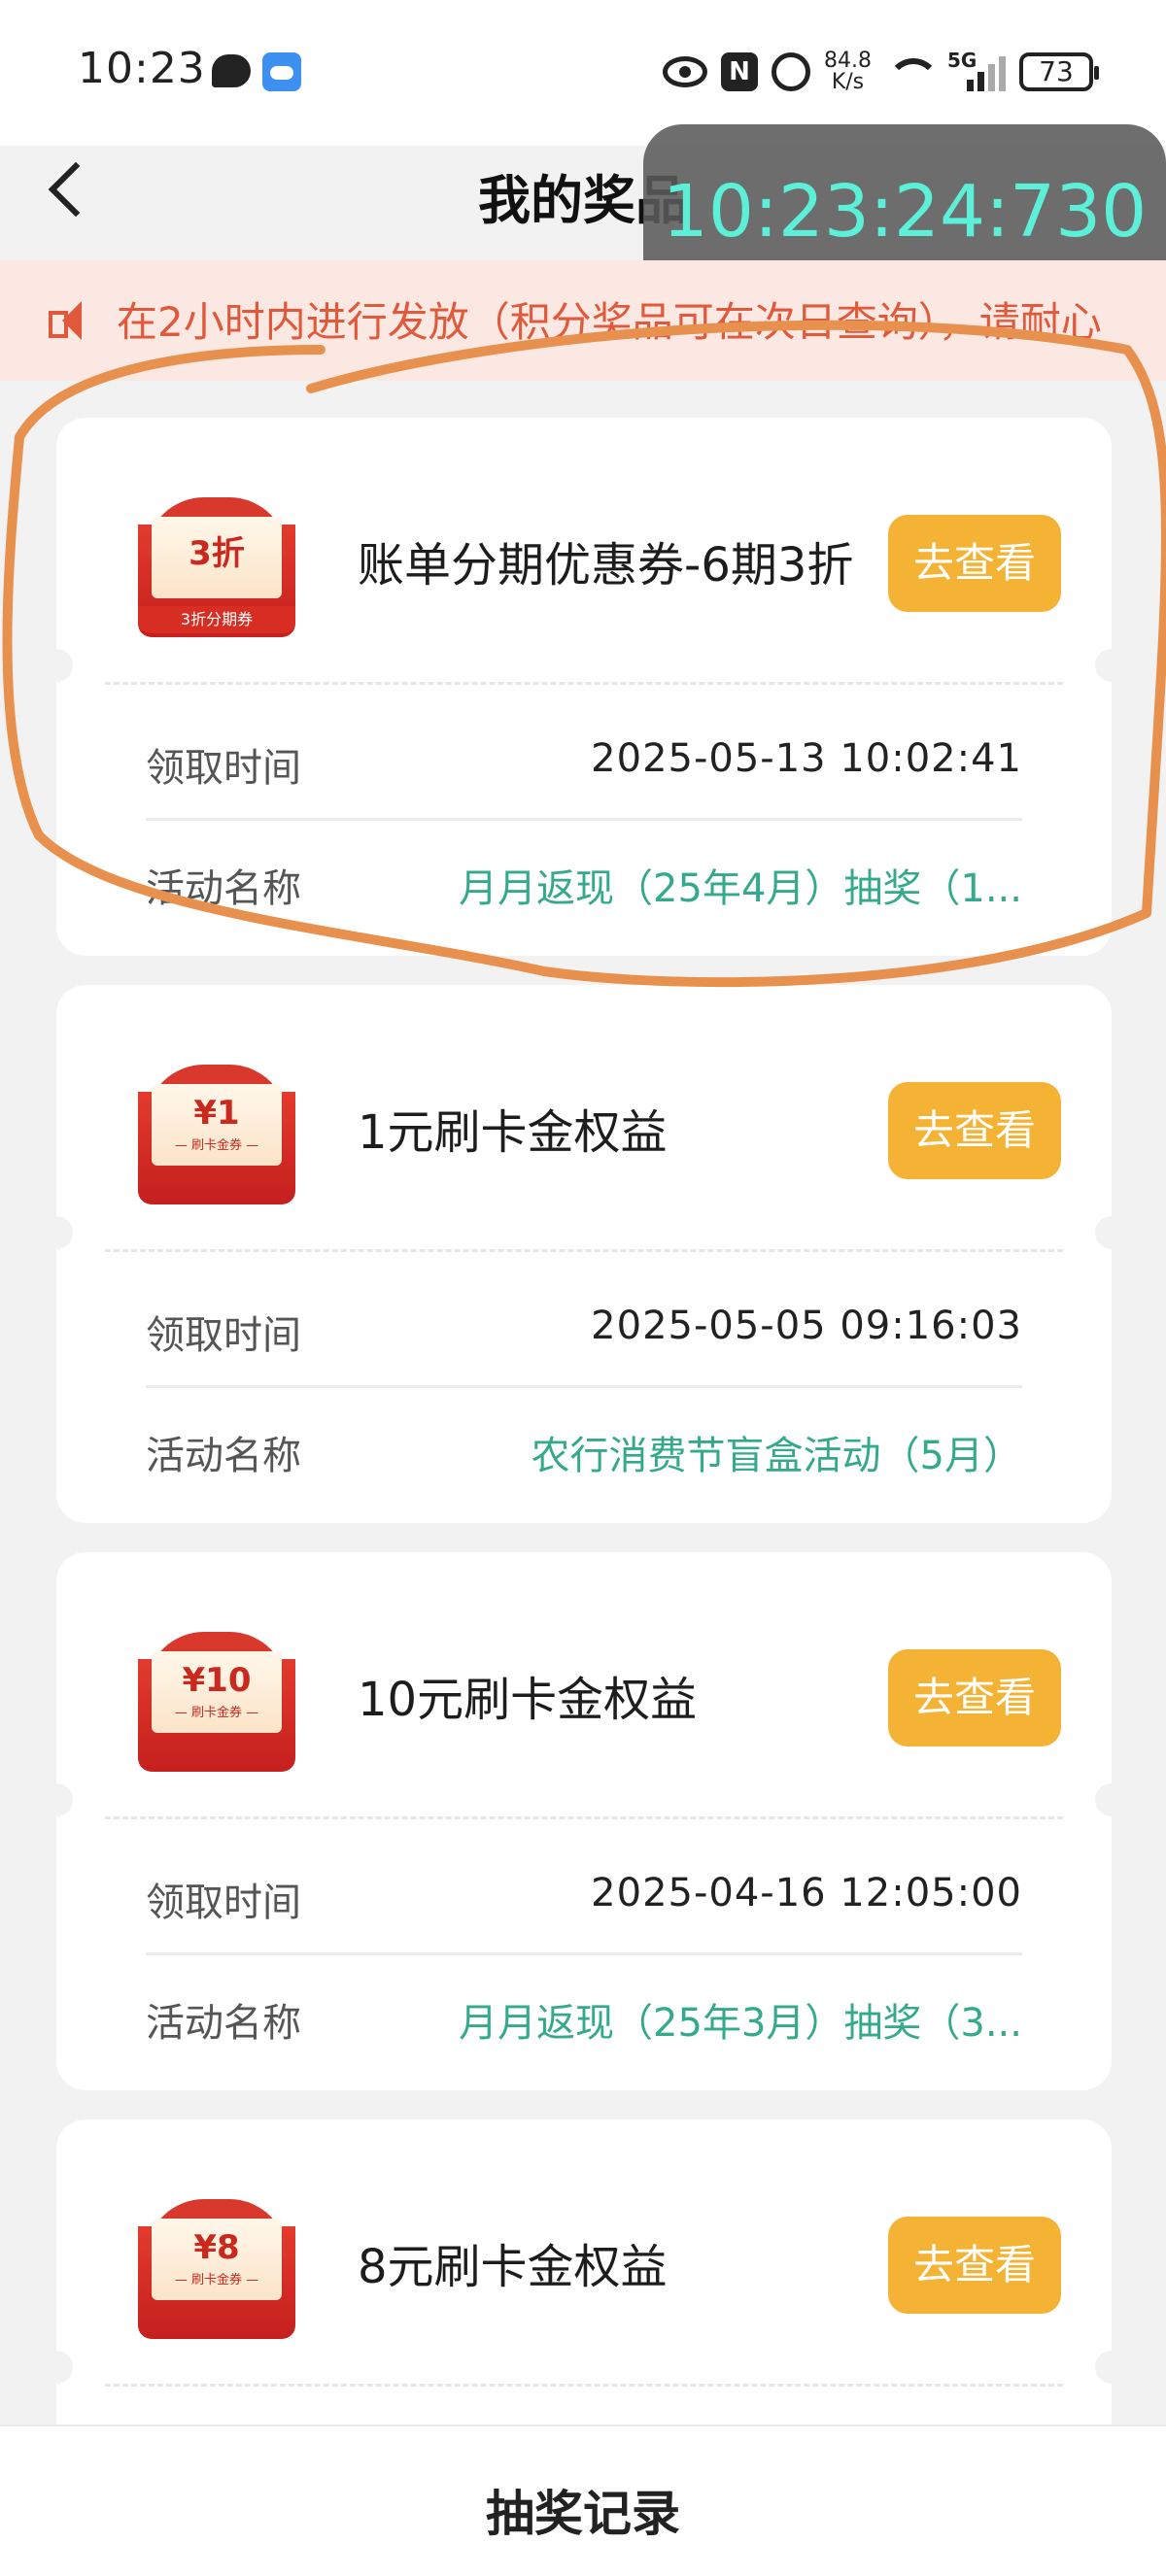 This screenshot has width=1166, height=2576. I want to click on receive-time-value: 2025-04-16 12:05:00, so click(806, 1893).